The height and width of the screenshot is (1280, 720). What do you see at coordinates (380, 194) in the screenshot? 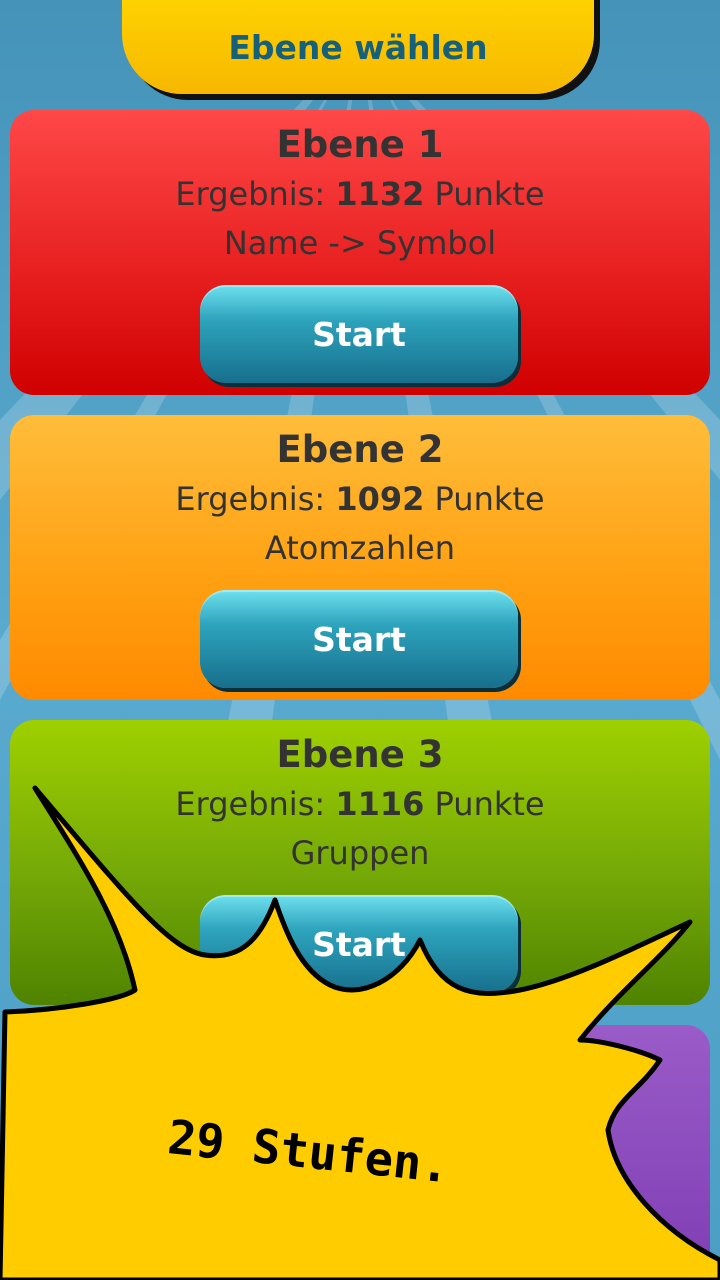
I see `score-value: 1132` at bounding box center [380, 194].